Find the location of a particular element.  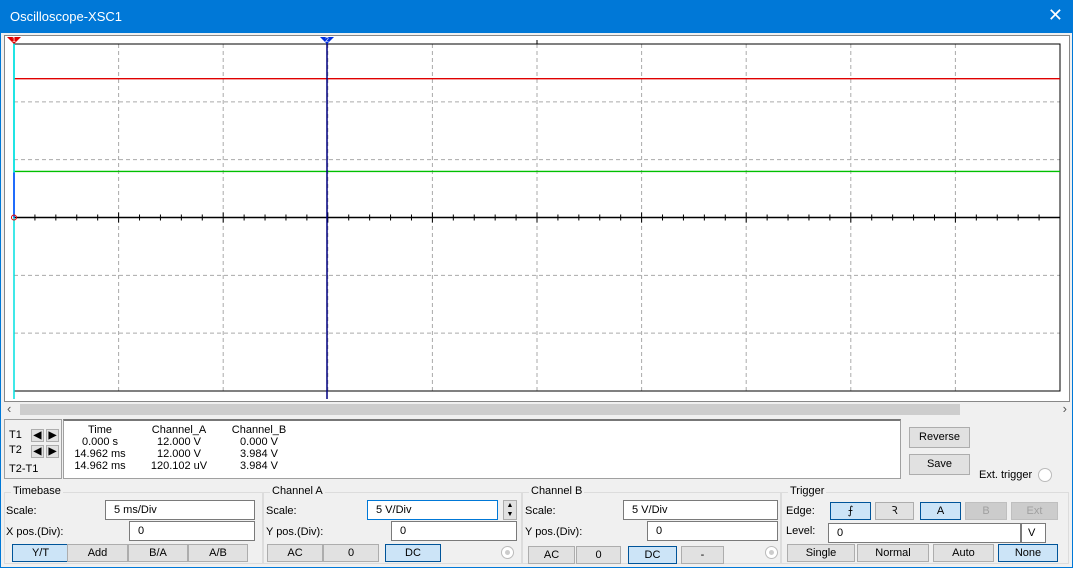

trigger-source-ext-button: Ext is located at coordinates (1034, 511).